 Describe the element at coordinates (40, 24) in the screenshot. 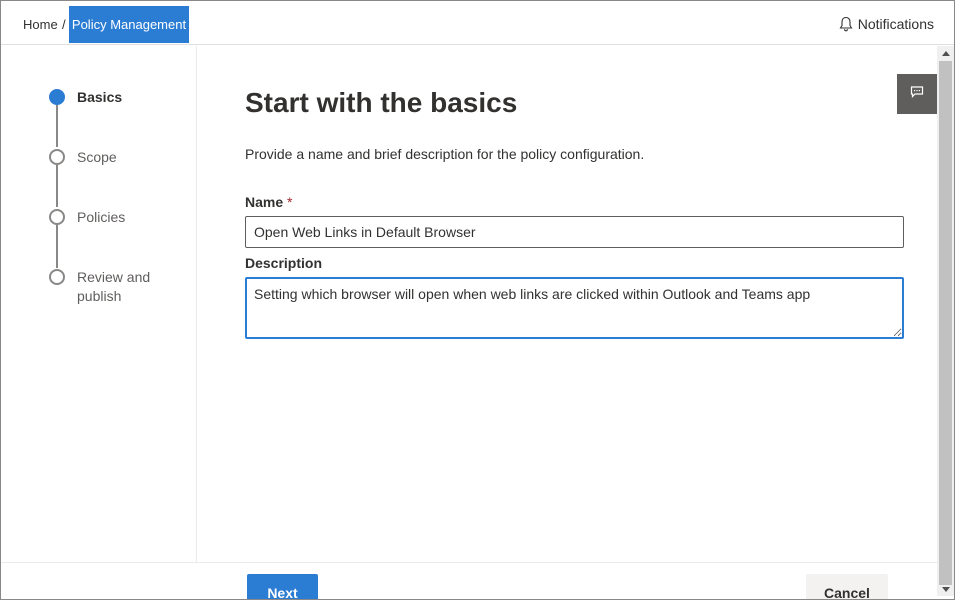

I see `breadcrumb-home-link: Home` at that location.